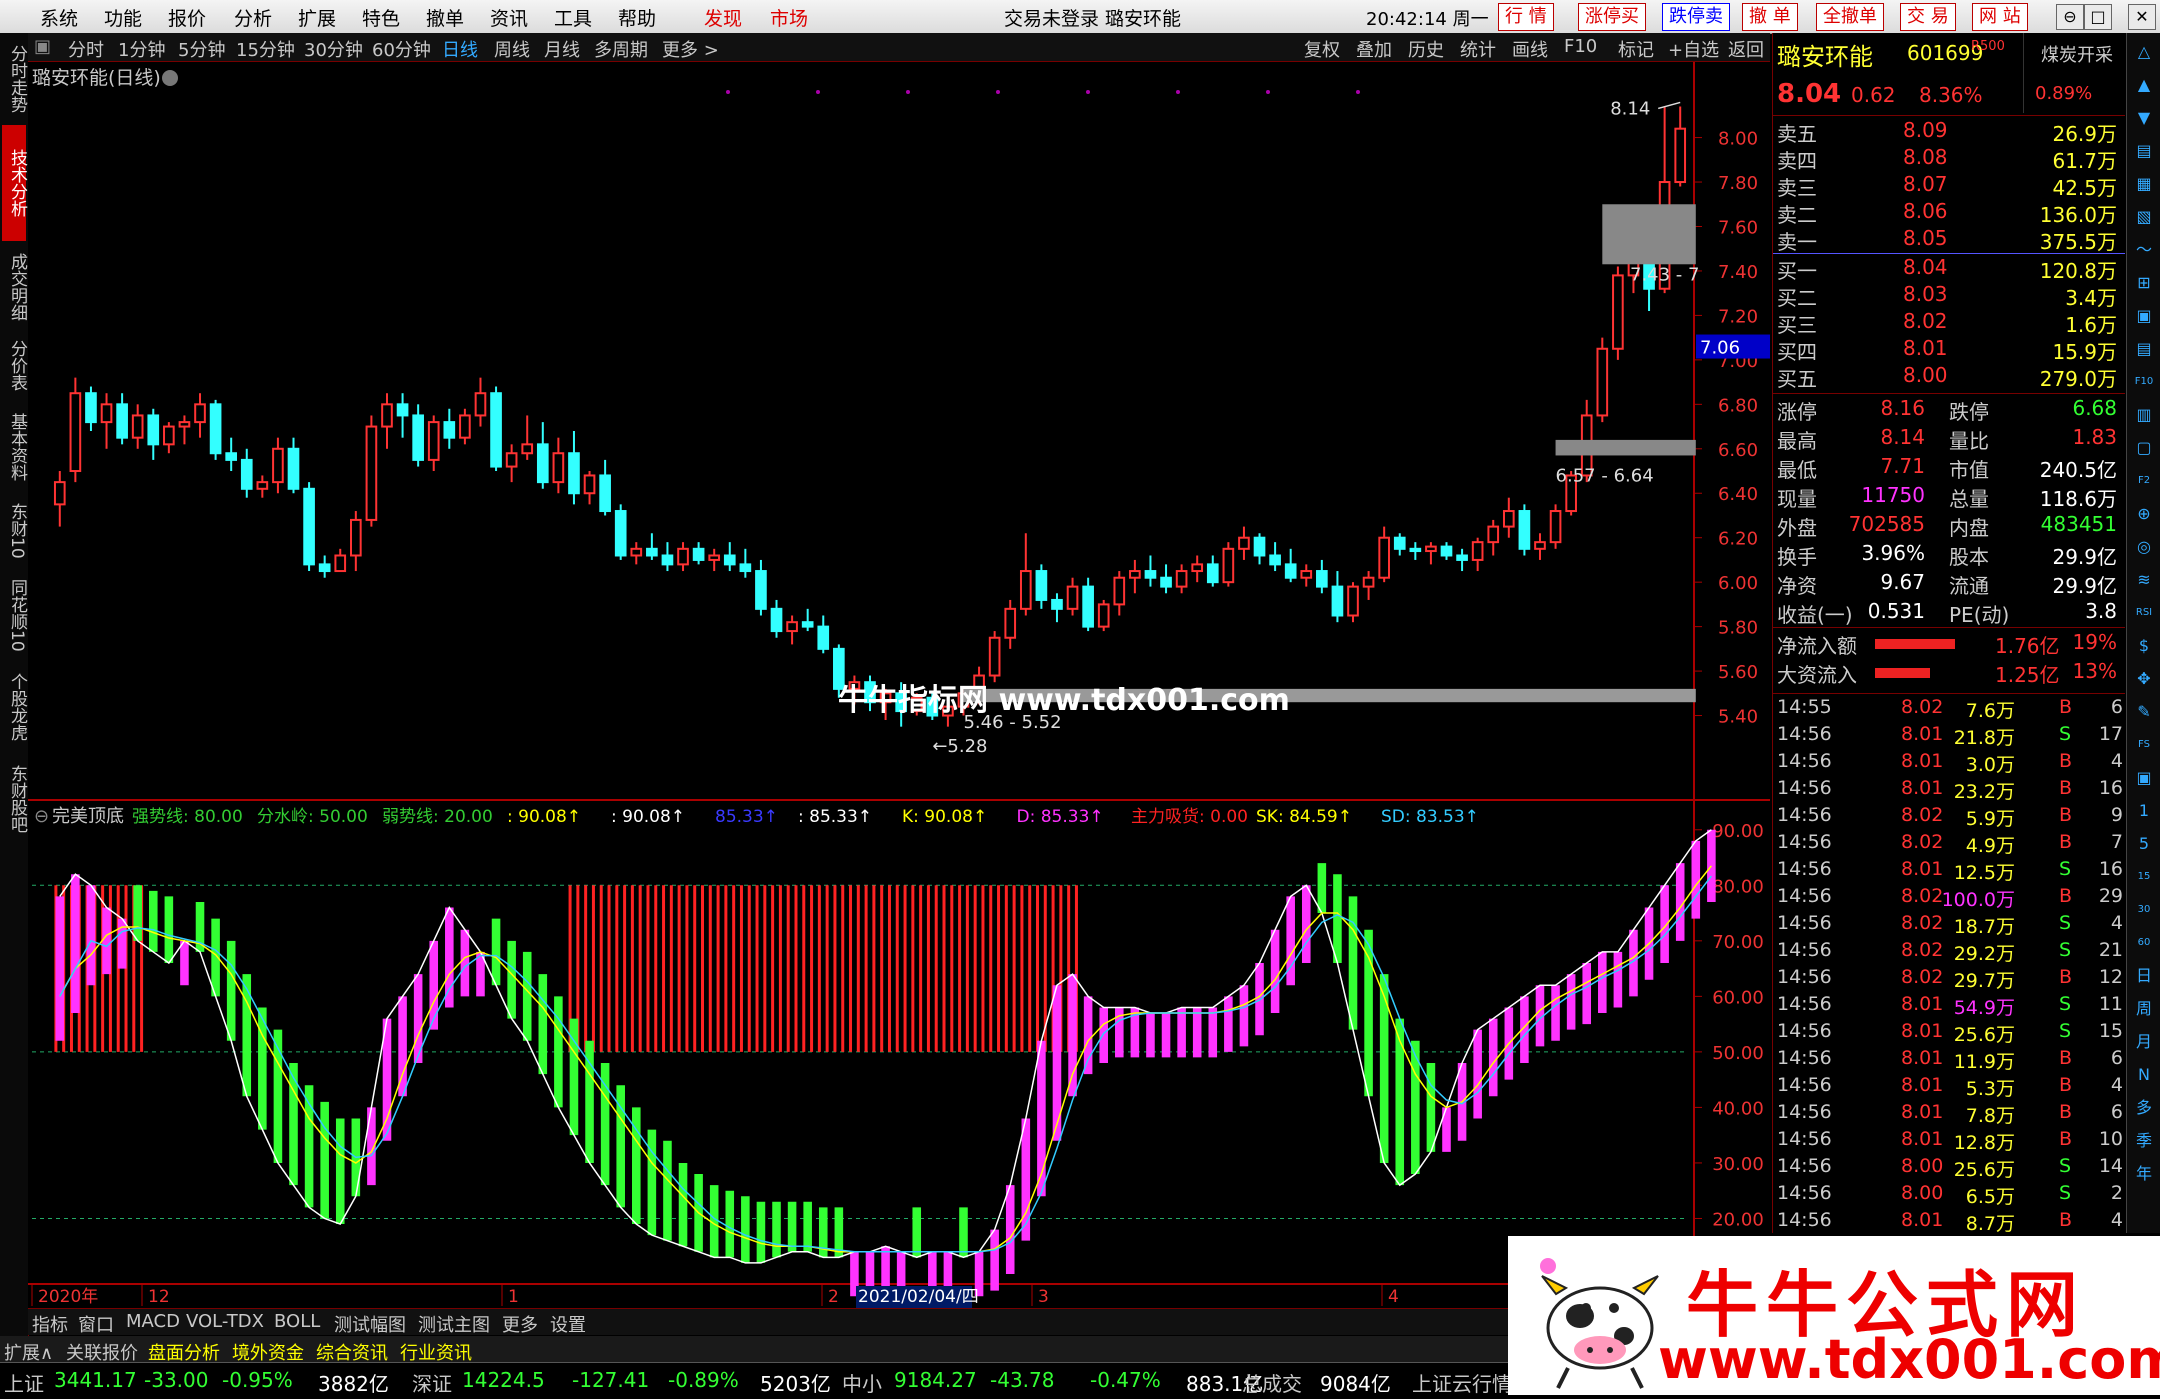 This screenshot has height=1399, width=2160. I want to click on tab-settings: 设置, so click(568, 1324).